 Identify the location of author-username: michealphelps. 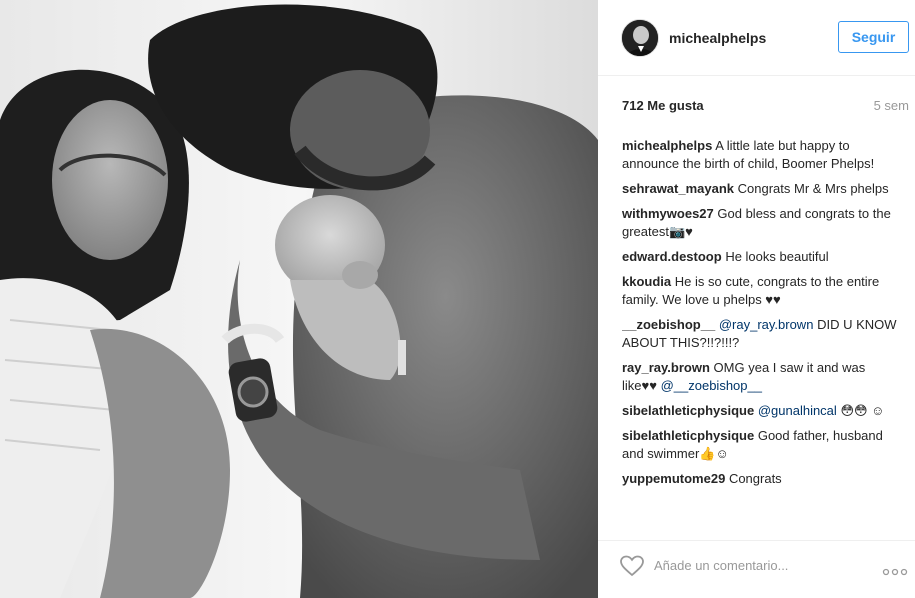
(717, 38).